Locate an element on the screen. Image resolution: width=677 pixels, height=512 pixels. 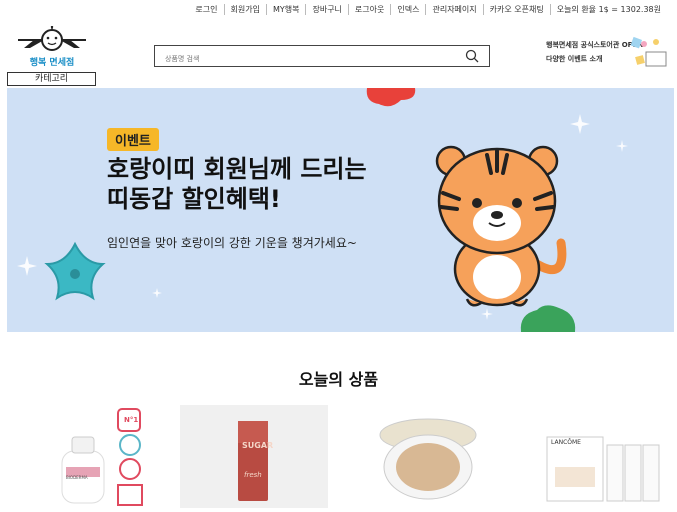
product-label: SUGAR is located at coordinates (258, 445).